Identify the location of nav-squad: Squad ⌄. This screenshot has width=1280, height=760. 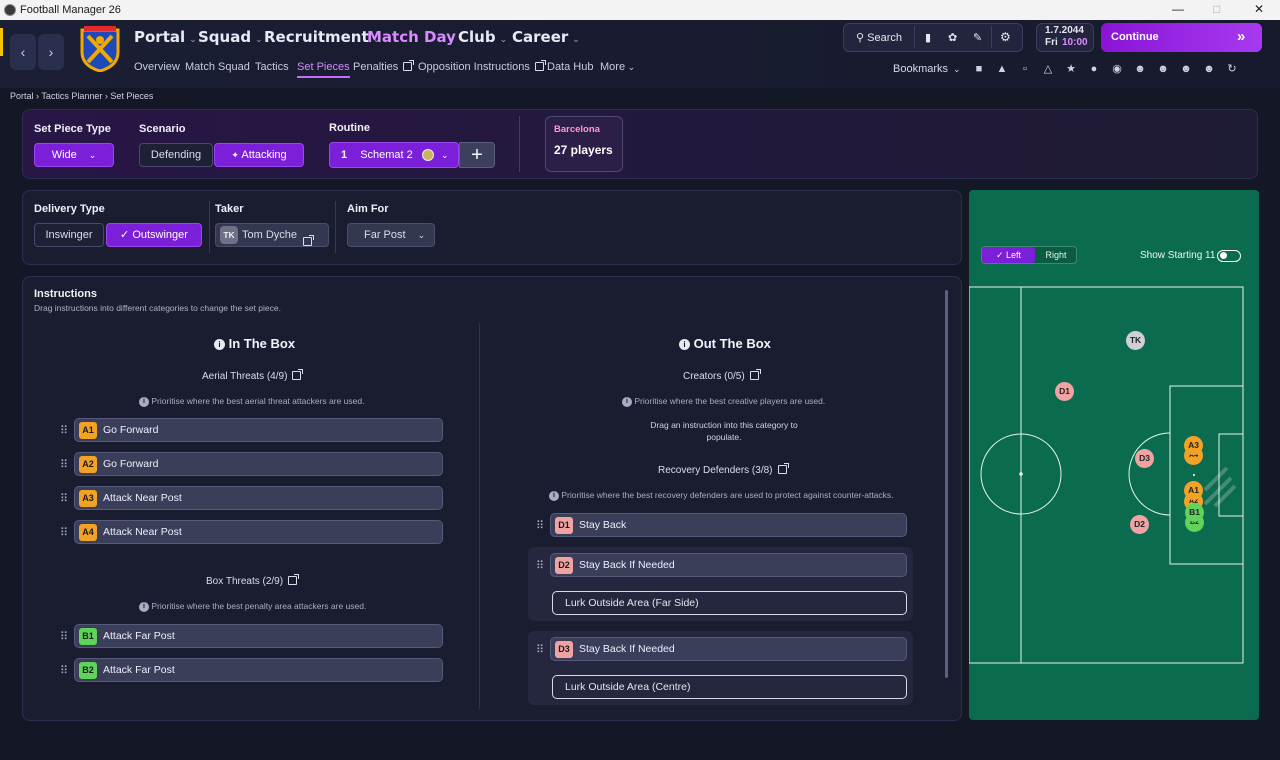
(230, 37).